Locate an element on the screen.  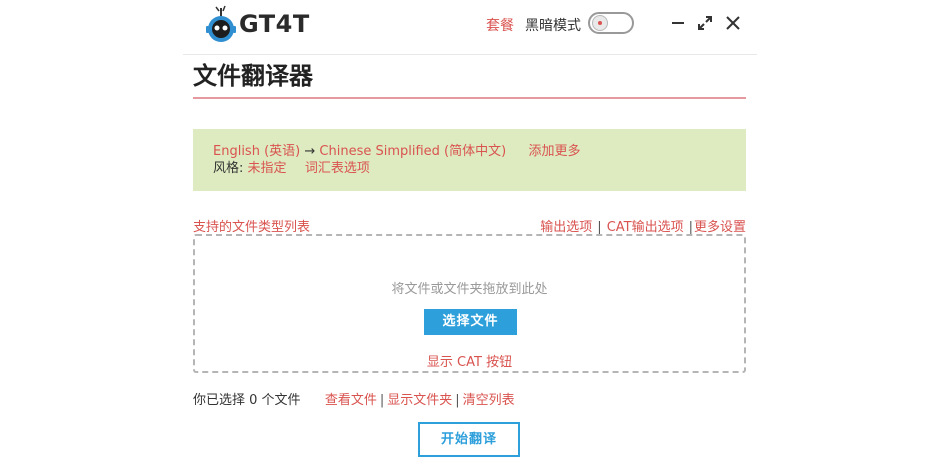
maximize-button is located at coordinates (705, 23).